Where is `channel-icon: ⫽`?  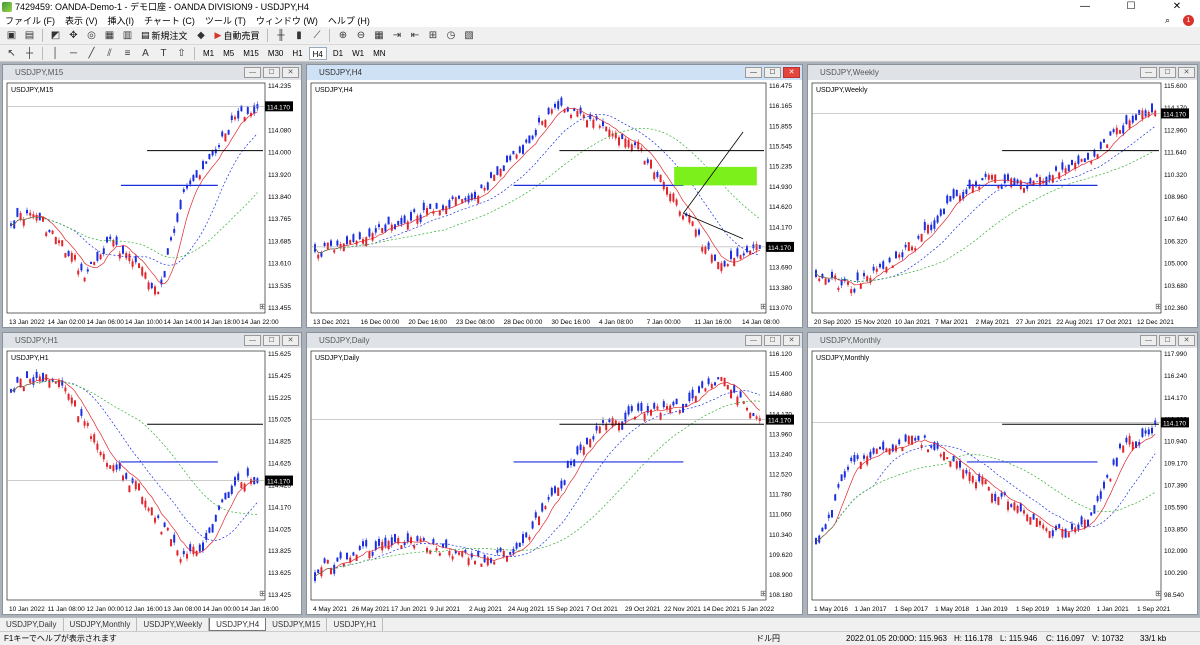 channel-icon: ⫽ is located at coordinates (109, 53).